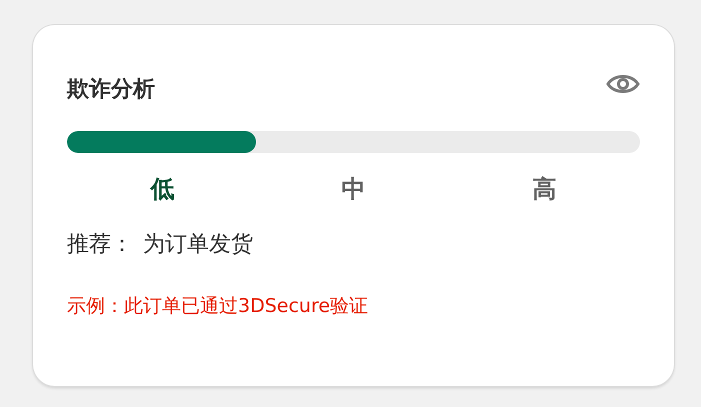  What do you see at coordinates (111, 90) in the screenshot?
I see `card-title: 欺诈分析` at bounding box center [111, 90].